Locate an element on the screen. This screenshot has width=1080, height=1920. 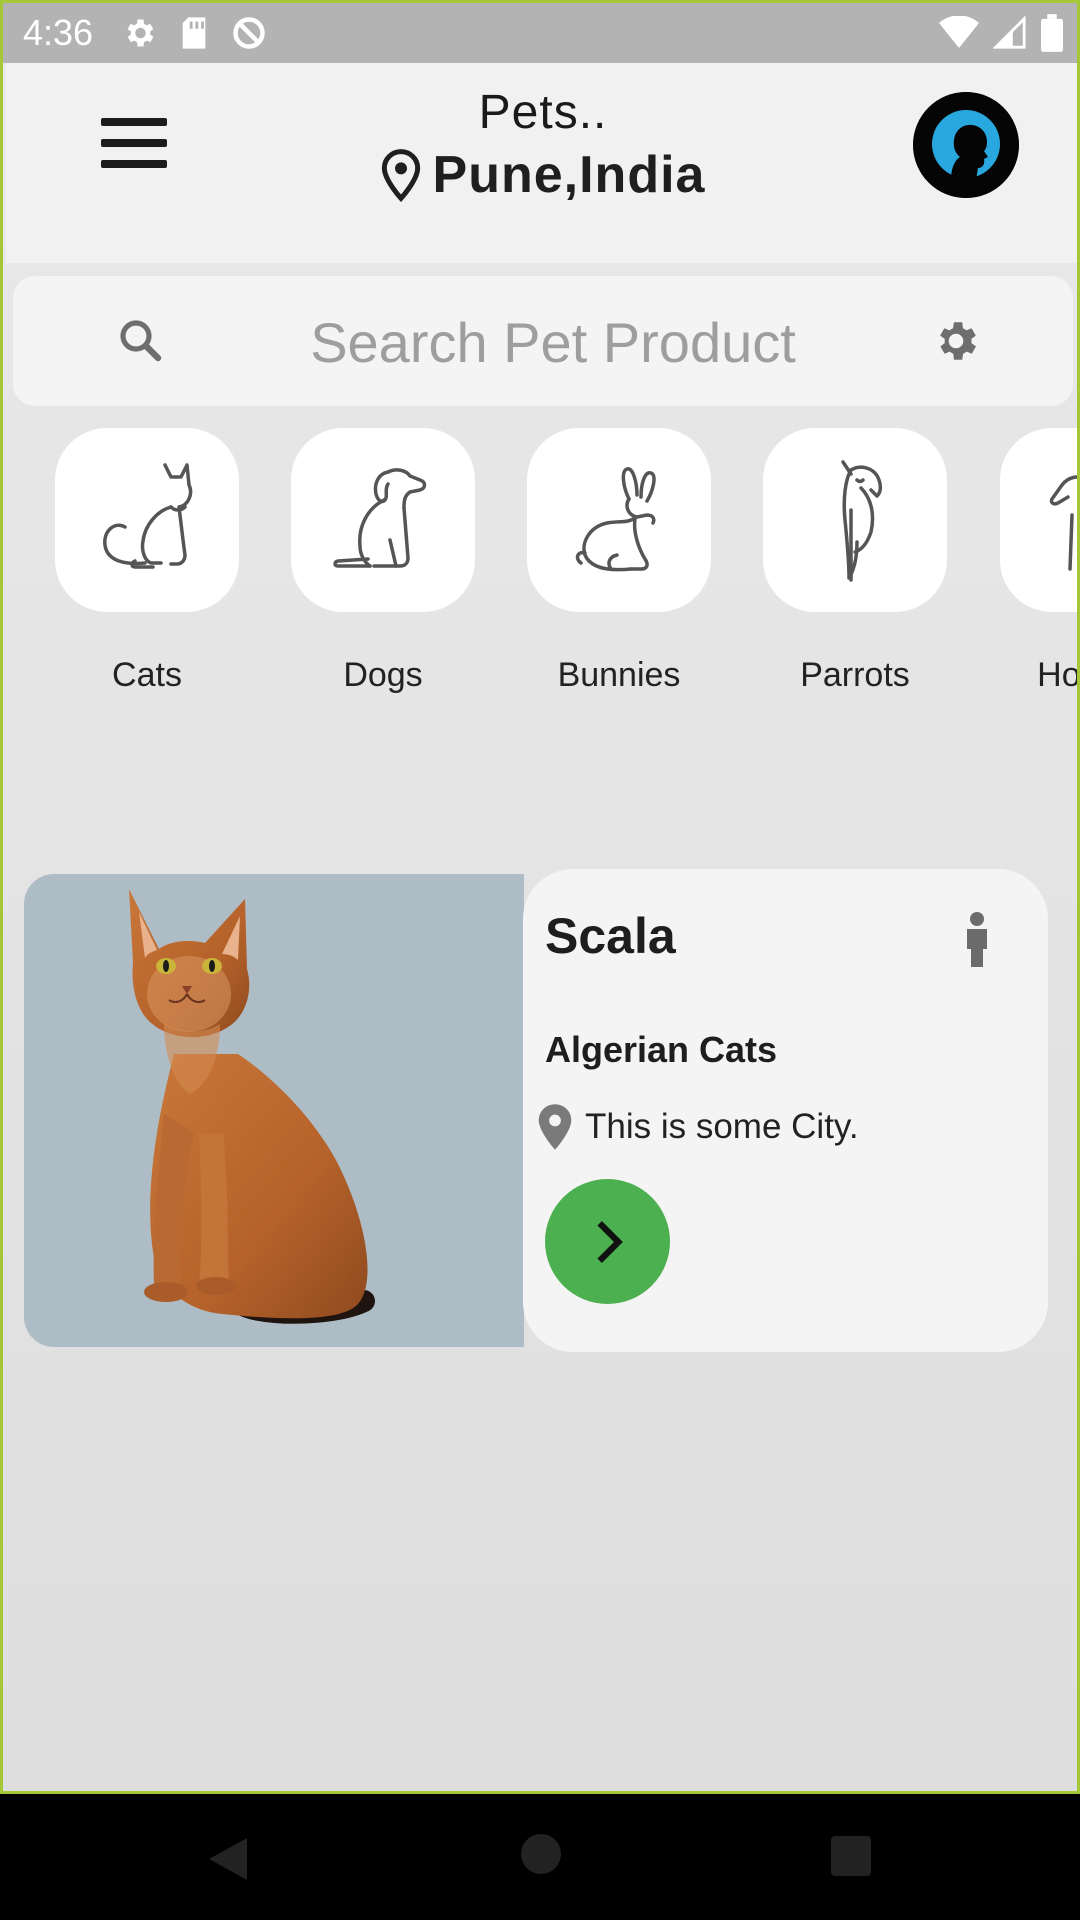
avatar is located at coordinates (966, 145).